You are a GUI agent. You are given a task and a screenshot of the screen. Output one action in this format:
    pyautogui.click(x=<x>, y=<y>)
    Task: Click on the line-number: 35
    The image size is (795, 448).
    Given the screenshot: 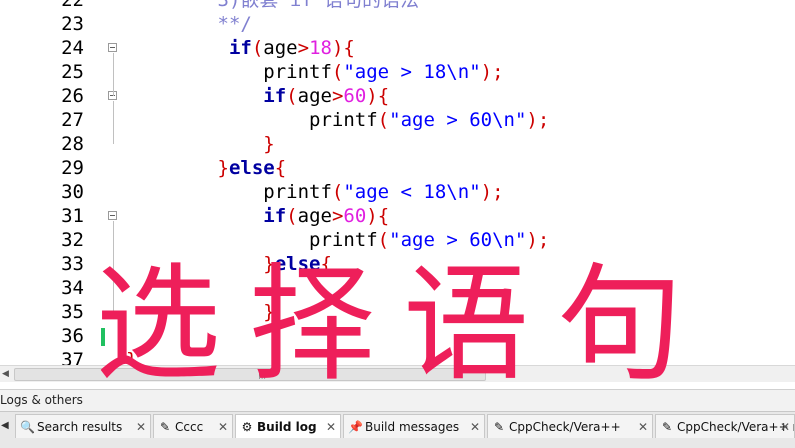 What is the action you would take?
    pyautogui.click(x=72, y=312)
    